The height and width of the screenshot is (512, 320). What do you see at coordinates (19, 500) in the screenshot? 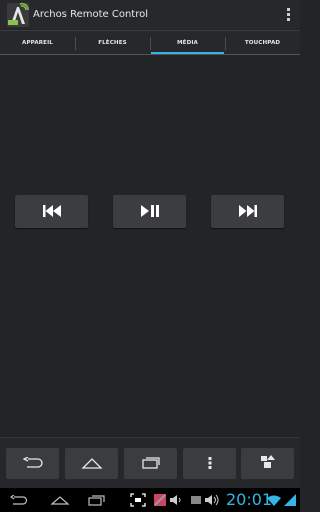
I see `sys-back-icon` at bounding box center [19, 500].